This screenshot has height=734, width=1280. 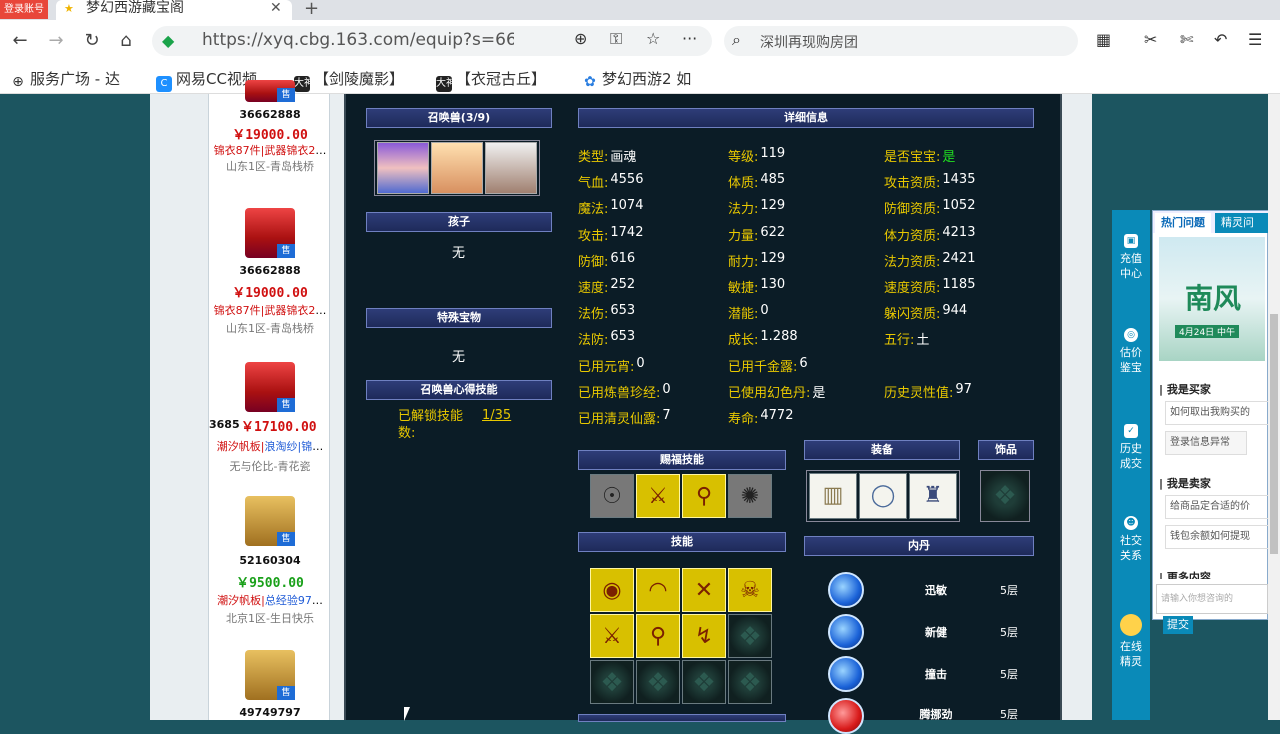 What do you see at coordinates (349, 80) in the screenshot?
I see `bookmark-jianling: 大神【剑陵魔影】` at bounding box center [349, 80].